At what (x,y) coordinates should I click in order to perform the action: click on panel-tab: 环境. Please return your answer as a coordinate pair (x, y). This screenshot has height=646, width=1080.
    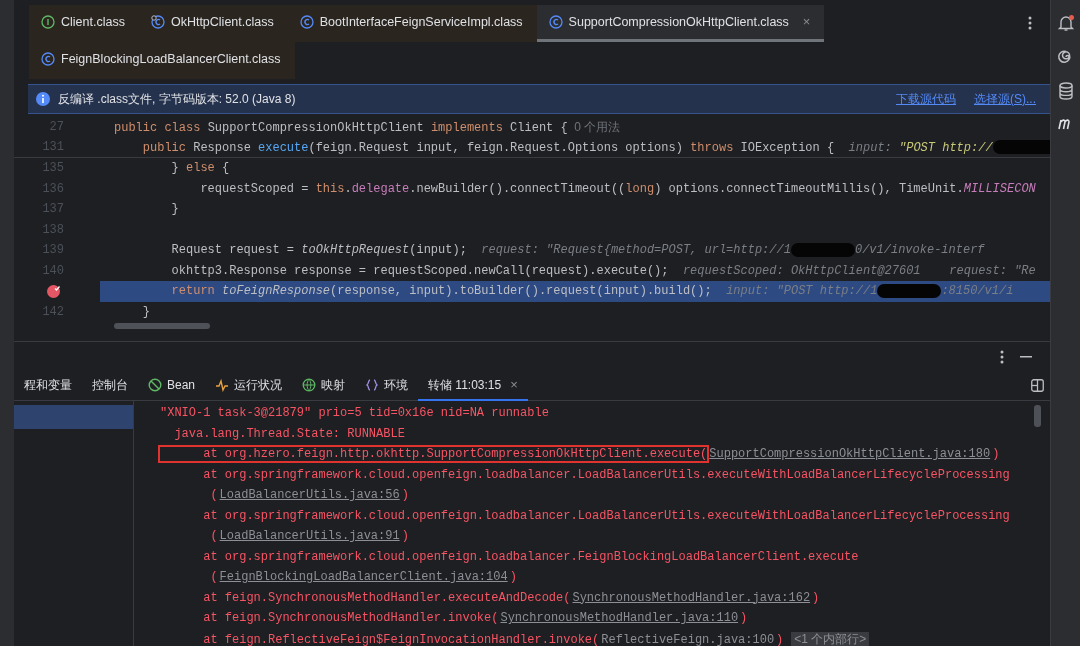
    Looking at the image, I should click on (387, 385).